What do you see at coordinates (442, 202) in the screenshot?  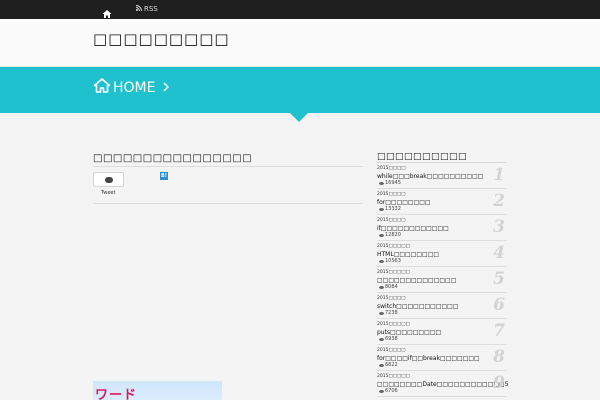 I see `ranking-item: 2015□□□□ for□□□□□□□□ 13332 2` at bounding box center [442, 202].